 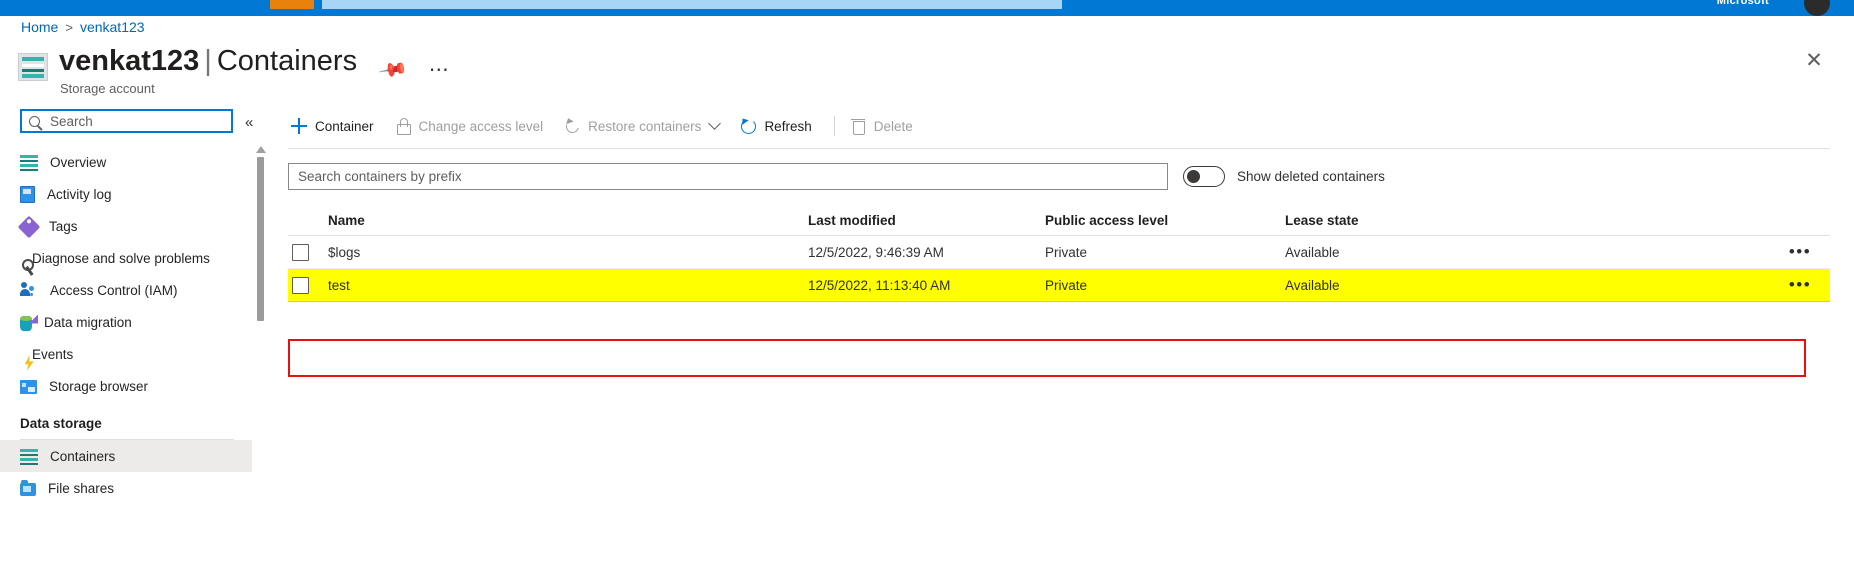 I want to click on restore-containers-button: Restore containers, so click(x=645, y=126).